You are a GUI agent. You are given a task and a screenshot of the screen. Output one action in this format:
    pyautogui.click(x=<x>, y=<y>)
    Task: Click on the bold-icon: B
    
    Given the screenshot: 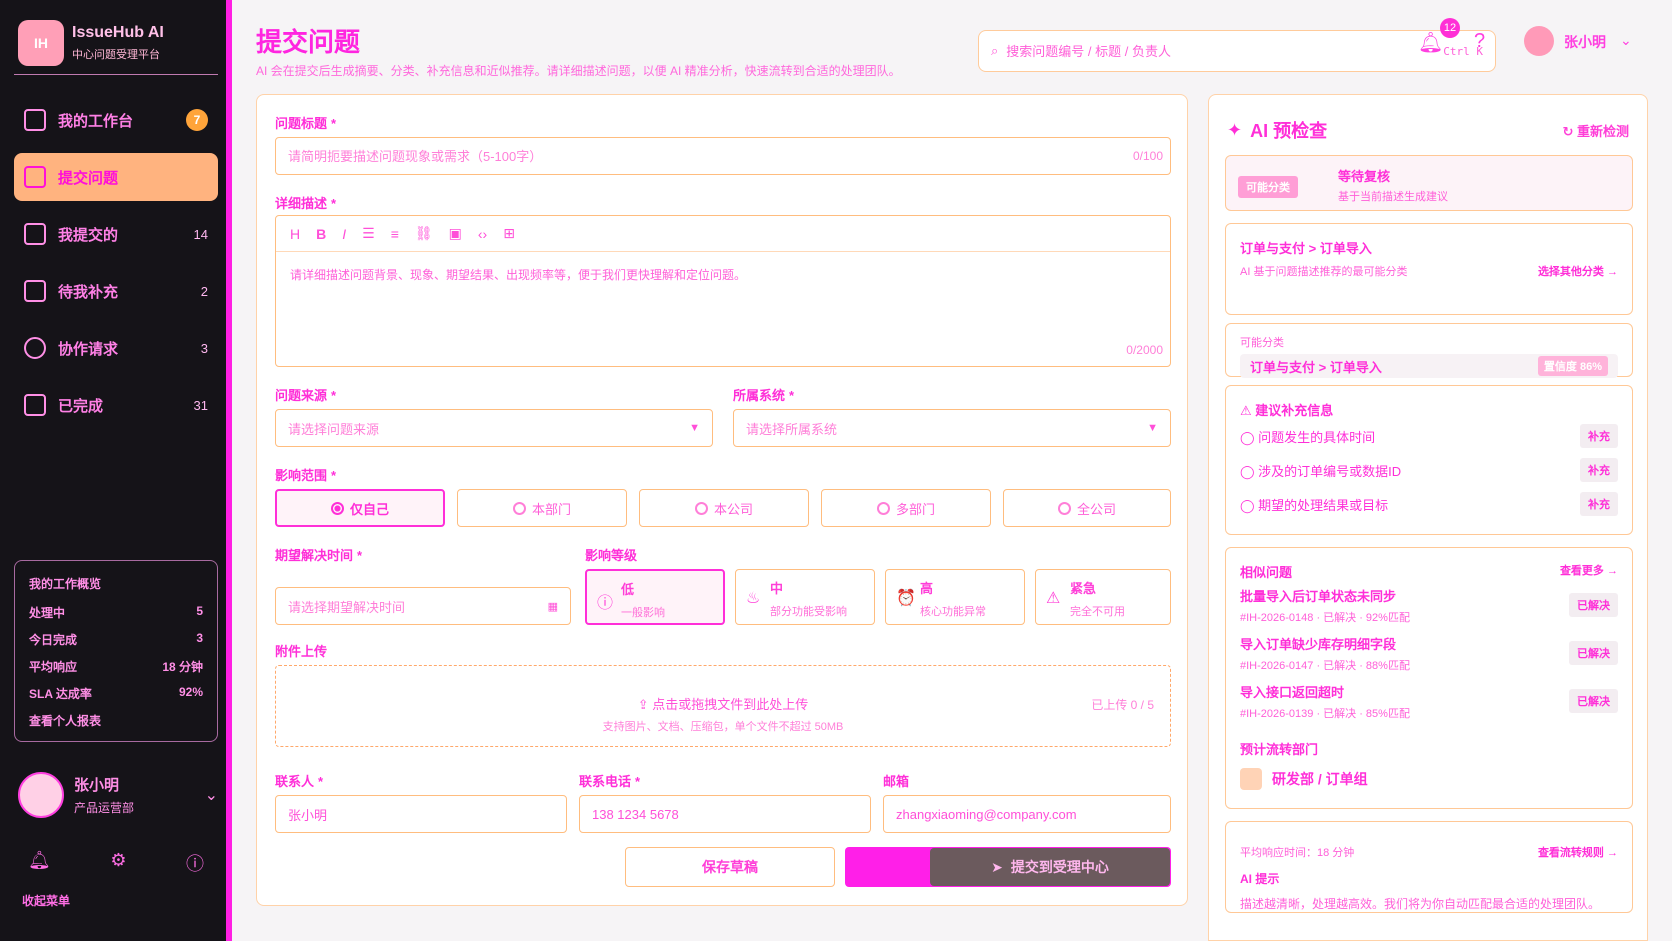 What is the action you would take?
    pyautogui.click(x=321, y=234)
    